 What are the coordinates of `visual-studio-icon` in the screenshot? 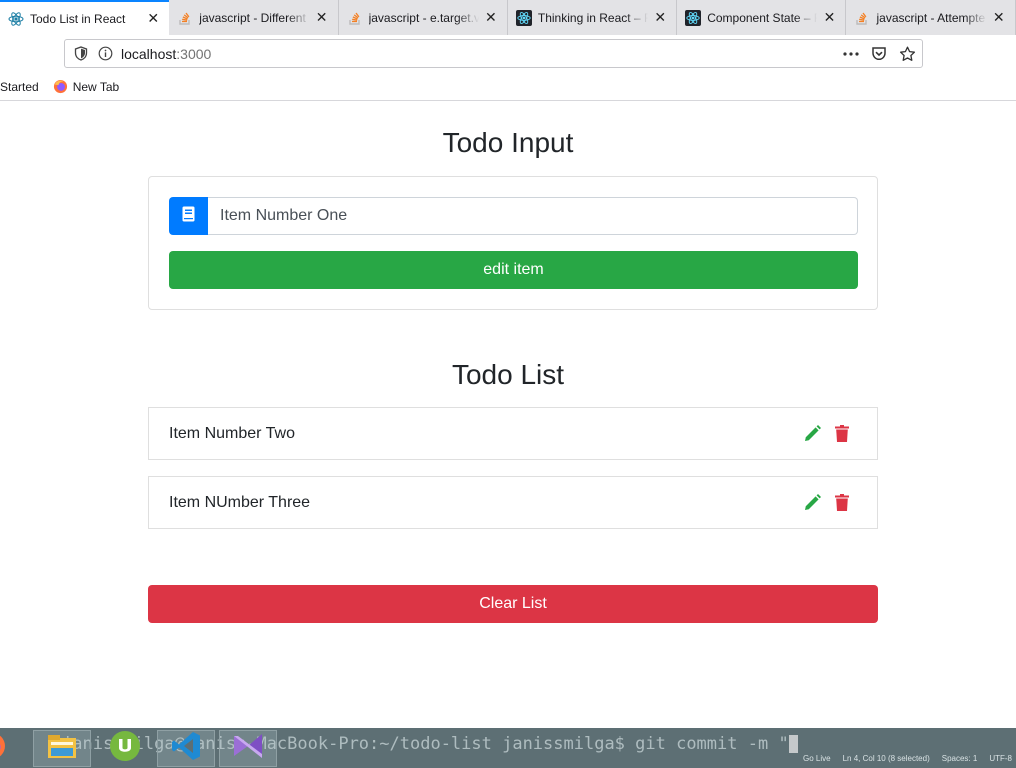 It's located at (248, 748).